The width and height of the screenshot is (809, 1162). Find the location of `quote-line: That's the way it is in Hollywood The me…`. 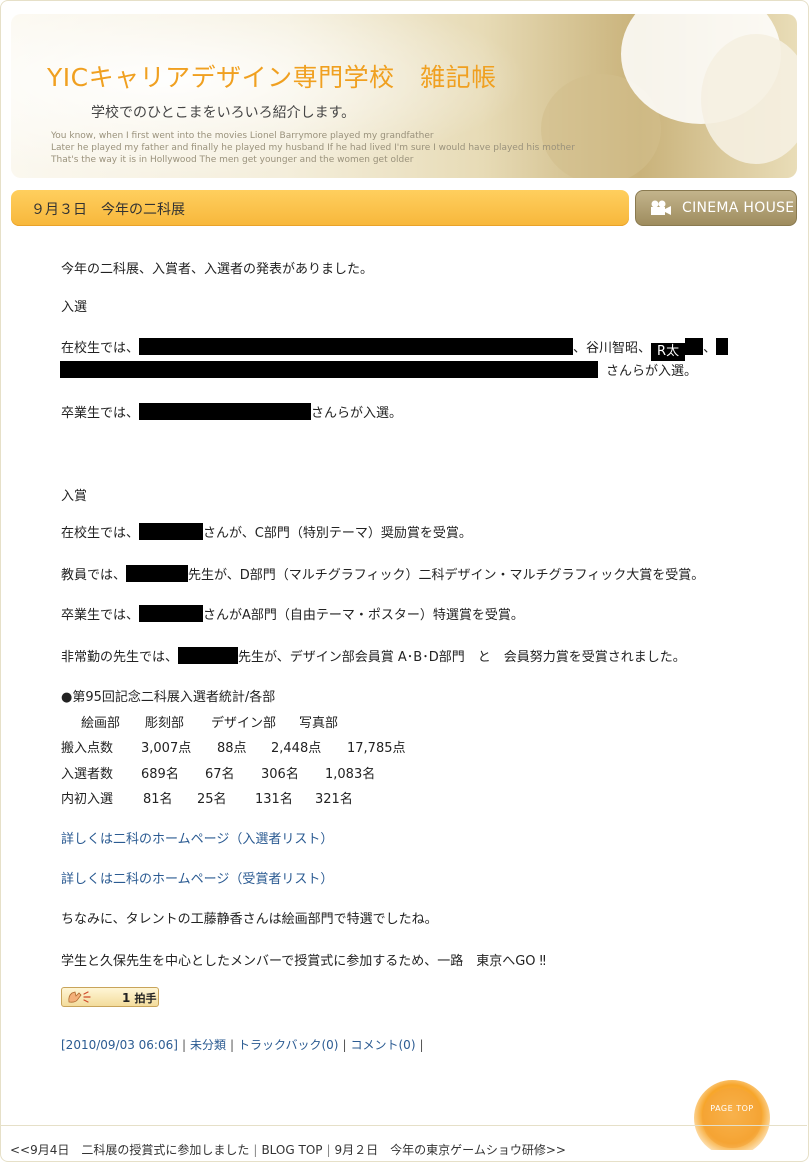

quote-line: That's the way it is in Hollywood The me… is located at coordinates (232, 160).